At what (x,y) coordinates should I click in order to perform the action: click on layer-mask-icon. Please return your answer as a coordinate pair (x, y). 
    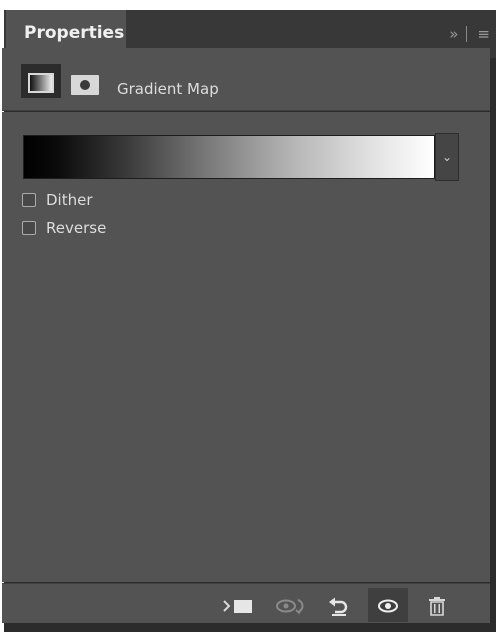
    Looking at the image, I should click on (85, 85).